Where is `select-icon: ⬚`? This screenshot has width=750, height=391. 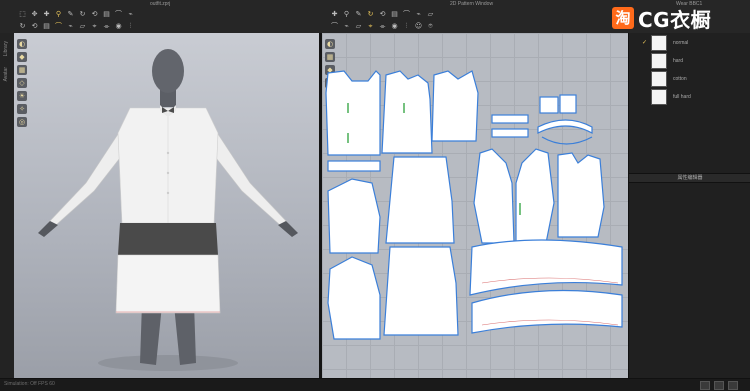 select-icon: ⬚ is located at coordinates (22, 14).